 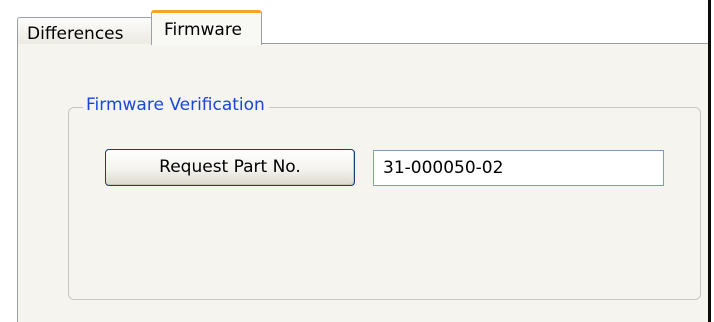 I want to click on firmware-verification-title: Firmware Verification, so click(x=176, y=105).